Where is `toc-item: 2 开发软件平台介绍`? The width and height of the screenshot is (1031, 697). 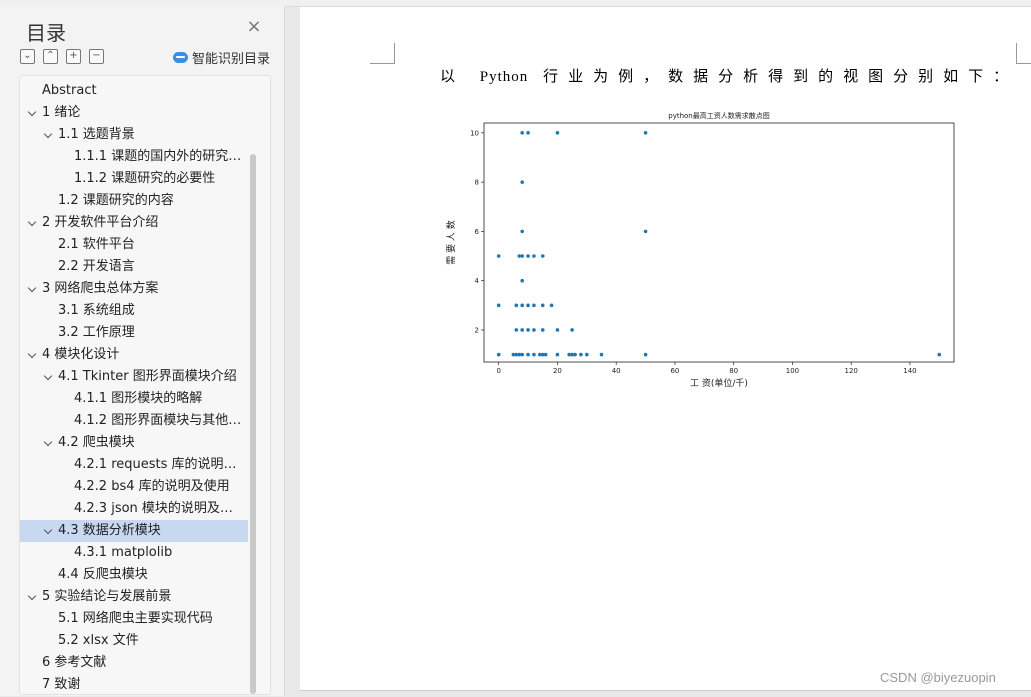
toc-item: 2 开发软件平台介绍 is located at coordinates (134, 223).